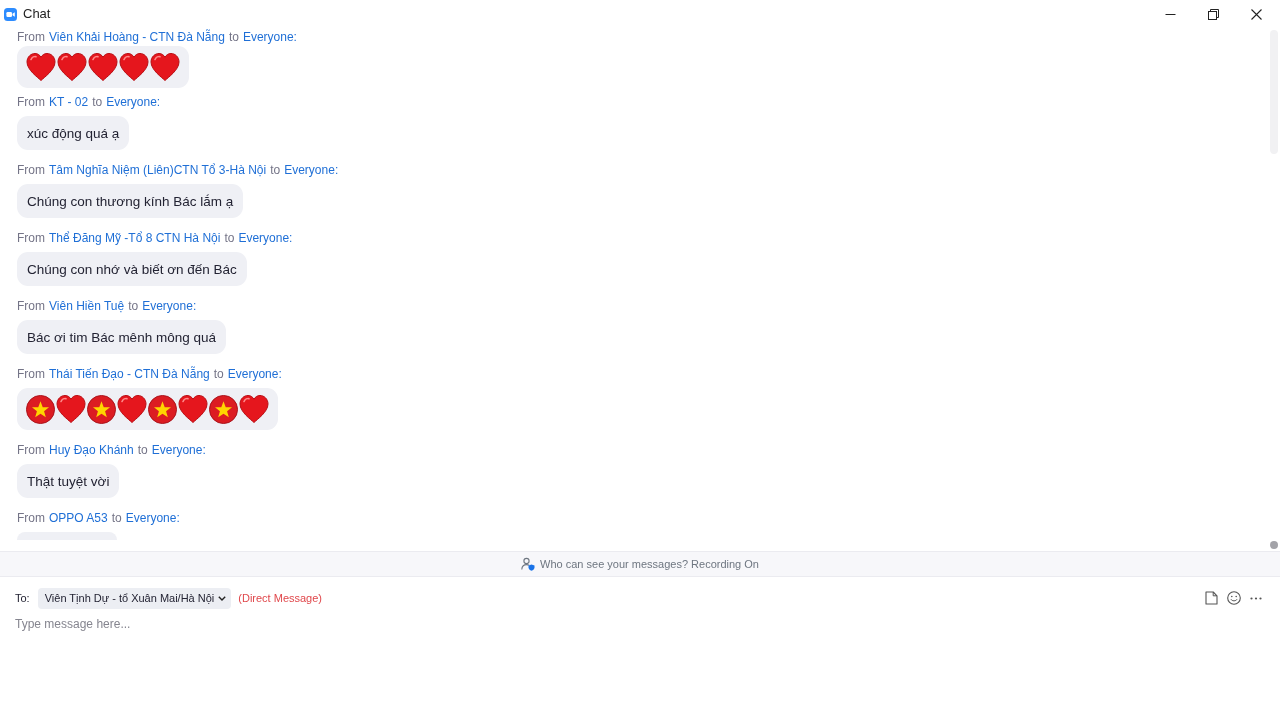 The width and height of the screenshot is (1280, 720). I want to click on sender-name: Viên Hiền Tuệ, so click(87, 306).